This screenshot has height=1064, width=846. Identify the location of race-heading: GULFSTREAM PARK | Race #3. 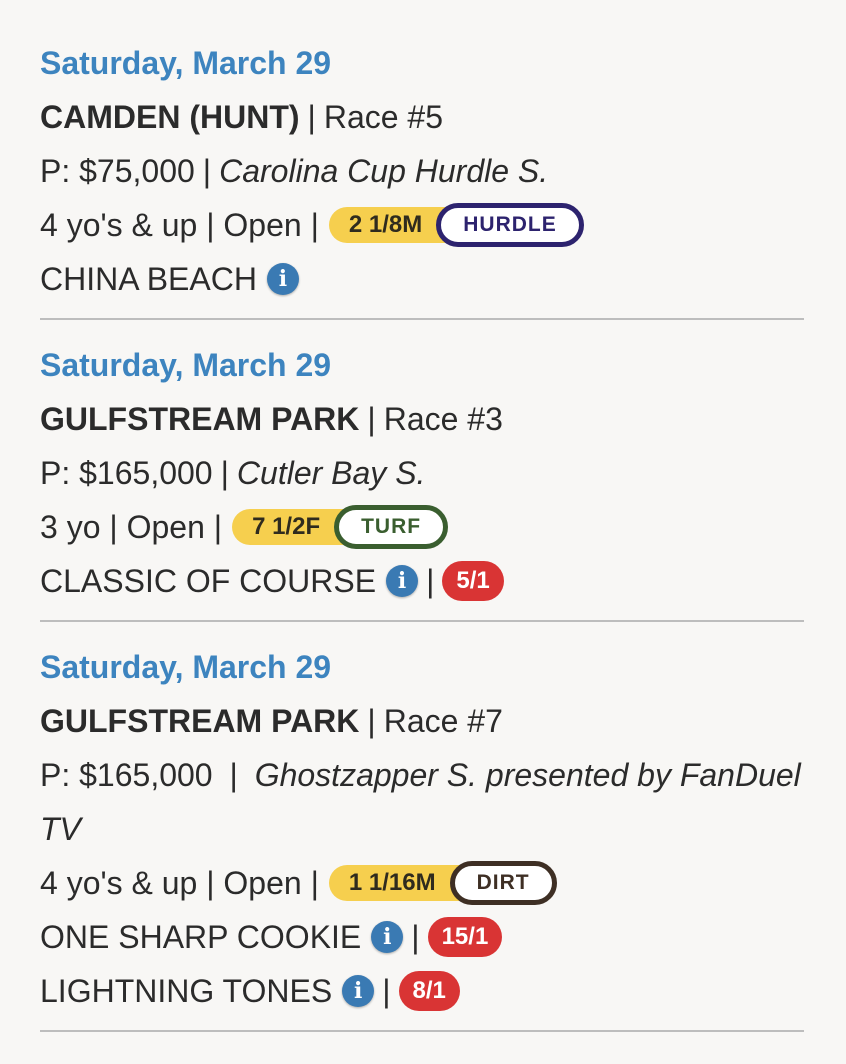
(422, 419).